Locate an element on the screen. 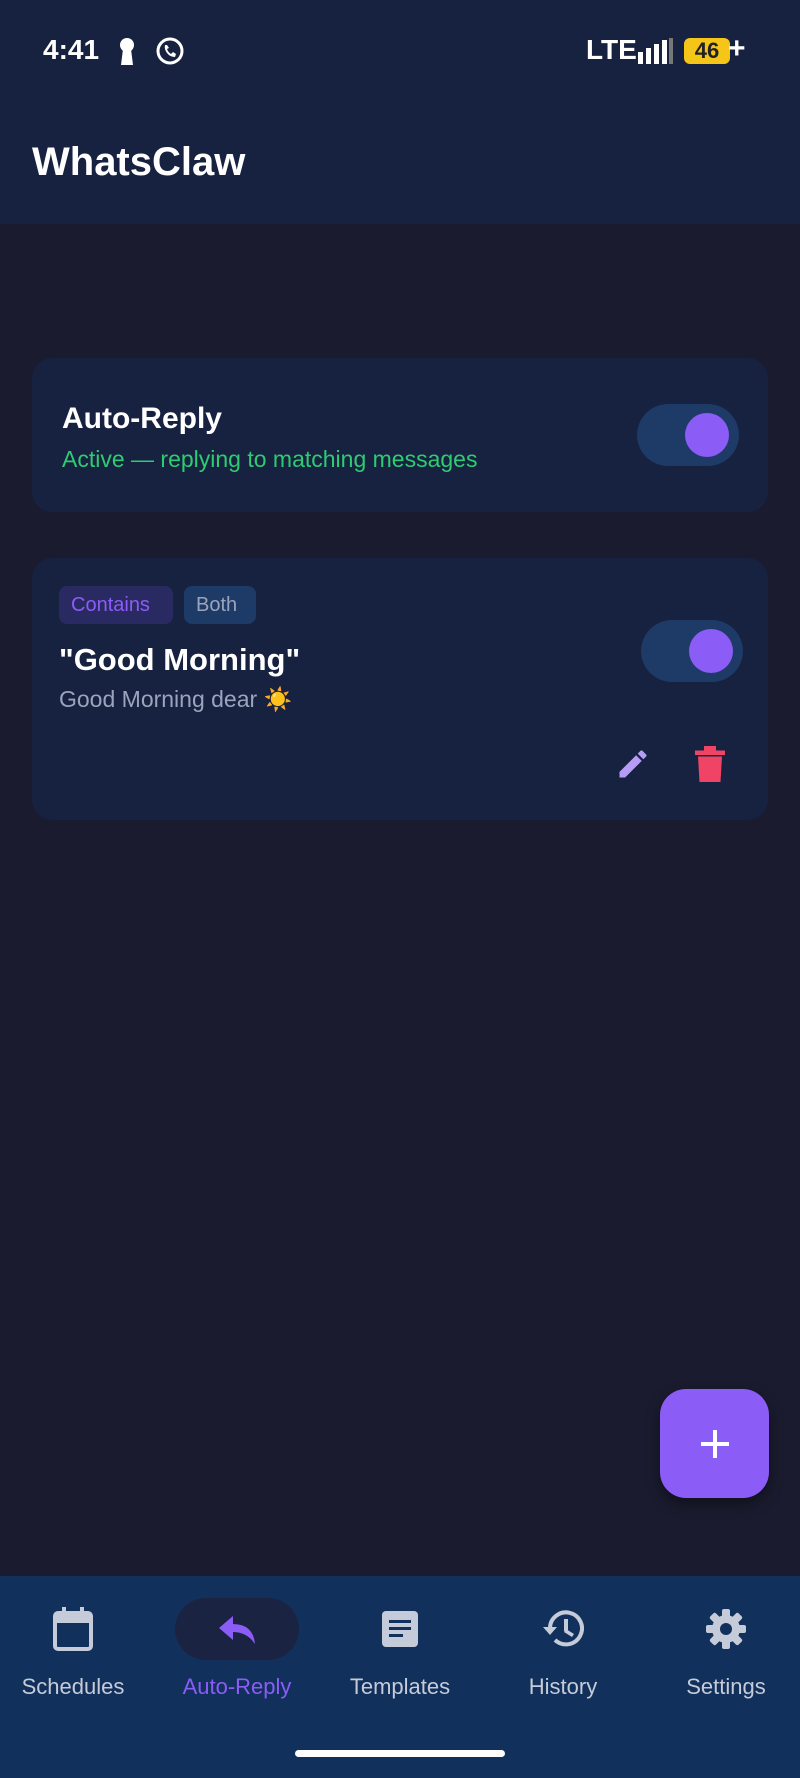  auto-reply-toggle is located at coordinates (688, 435).